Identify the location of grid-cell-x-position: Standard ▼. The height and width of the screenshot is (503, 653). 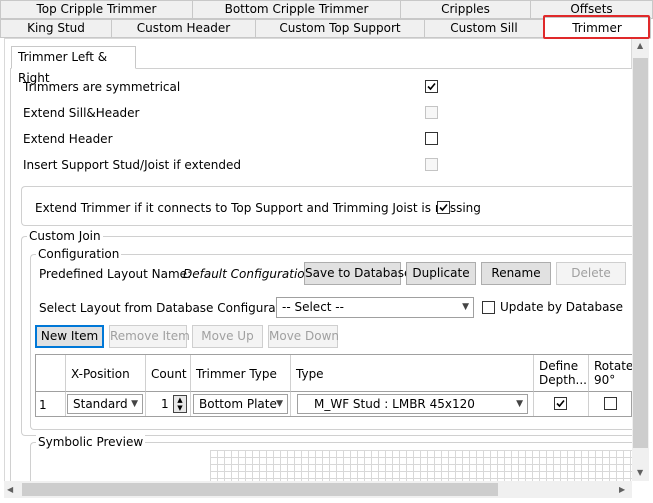
(106, 404).